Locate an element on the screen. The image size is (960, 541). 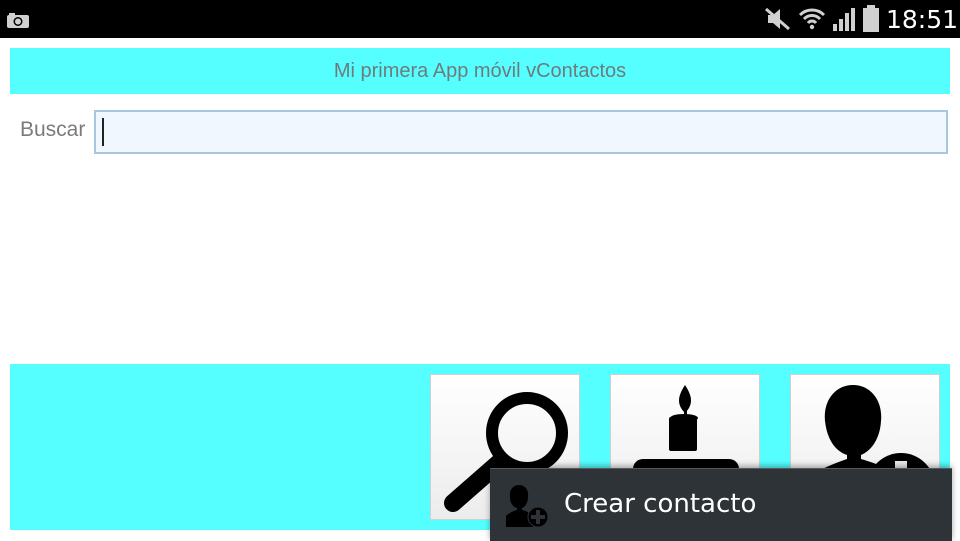
app-title: Mi primera App móvil vContactos is located at coordinates (480, 70).